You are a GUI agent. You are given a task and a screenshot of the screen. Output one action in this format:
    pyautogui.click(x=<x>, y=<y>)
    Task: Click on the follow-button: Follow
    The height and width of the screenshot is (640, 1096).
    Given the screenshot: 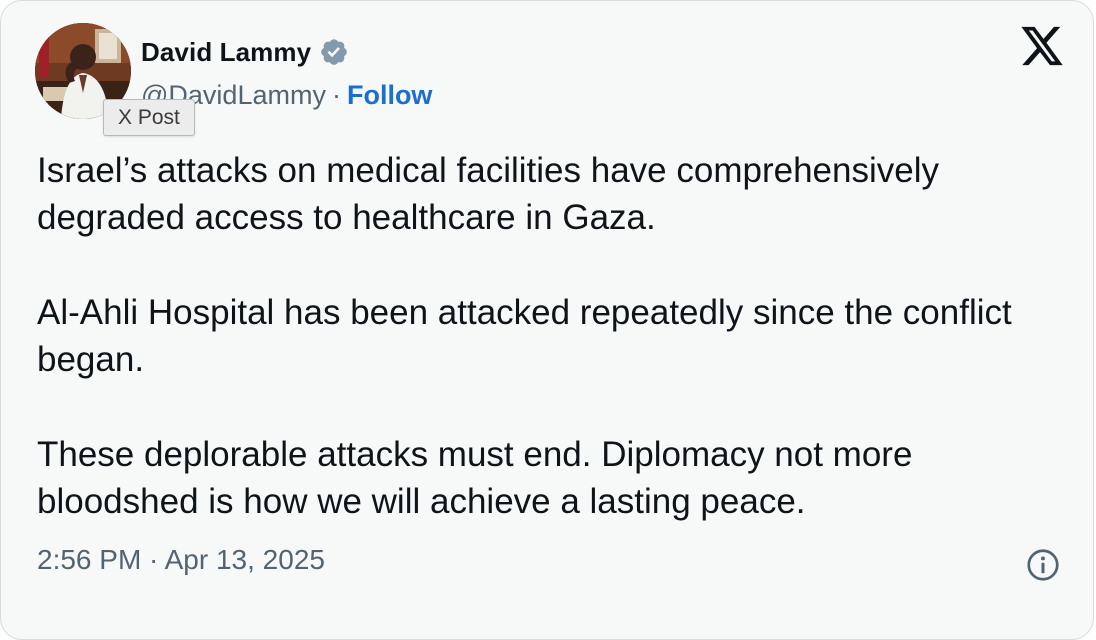 What is the action you would take?
    pyautogui.click(x=389, y=95)
    